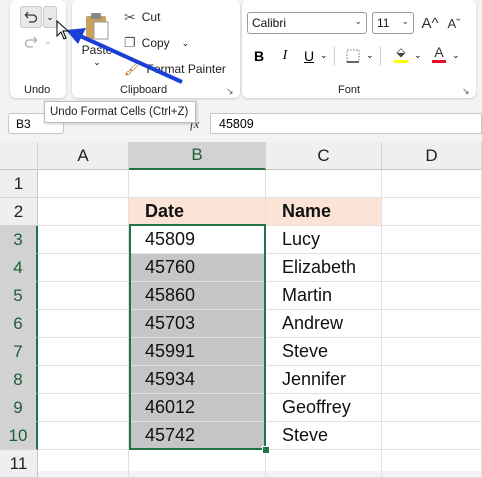 This screenshot has height=478, width=482. What do you see at coordinates (19, 156) in the screenshot?
I see `select-all-corner` at bounding box center [19, 156].